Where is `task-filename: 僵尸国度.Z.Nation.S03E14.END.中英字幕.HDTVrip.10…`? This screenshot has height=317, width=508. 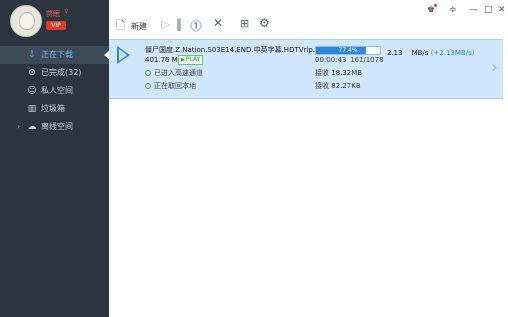
task-filename: 僵尸国度.Z.Nation.S03E14.END.中英字幕.HDTVrip.10… is located at coordinates (230, 50).